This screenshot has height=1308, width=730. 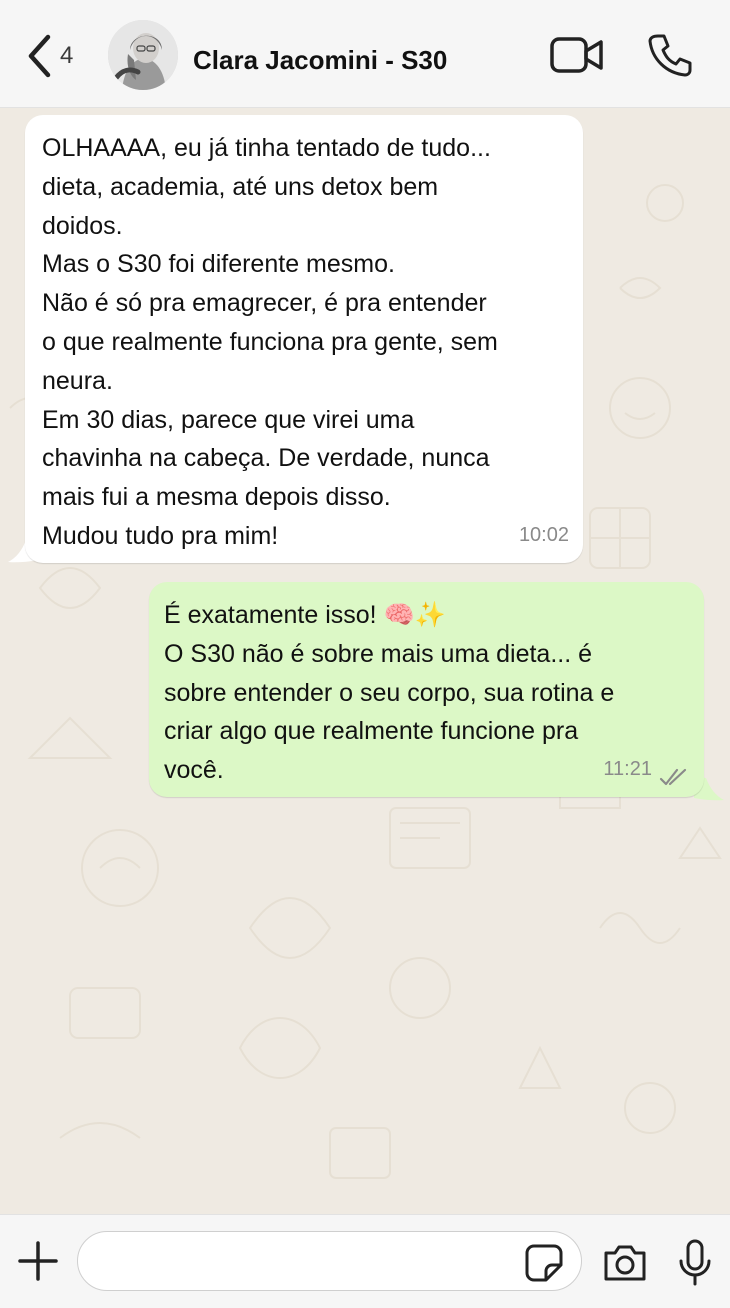 I want to click on message-line: neura., so click(x=77, y=380).